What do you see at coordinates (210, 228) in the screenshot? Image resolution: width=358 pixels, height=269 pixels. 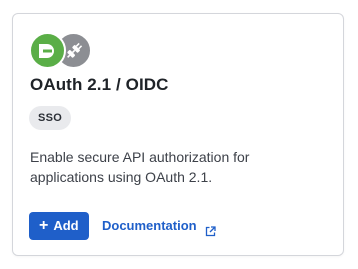 I see `external-link-icon` at bounding box center [210, 228].